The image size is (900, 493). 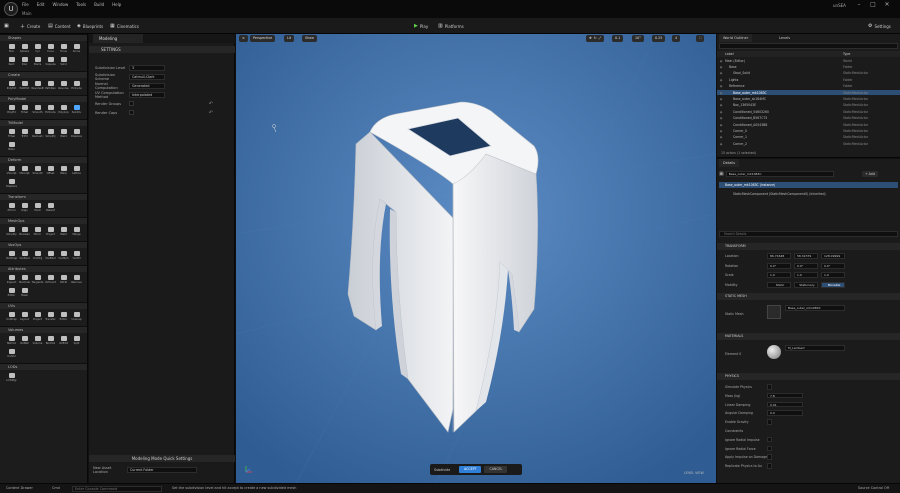 What do you see at coordinates (162, 49) in the screenshot?
I see `settings-section-header: SETTINGS` at bounding box center [162, 49].